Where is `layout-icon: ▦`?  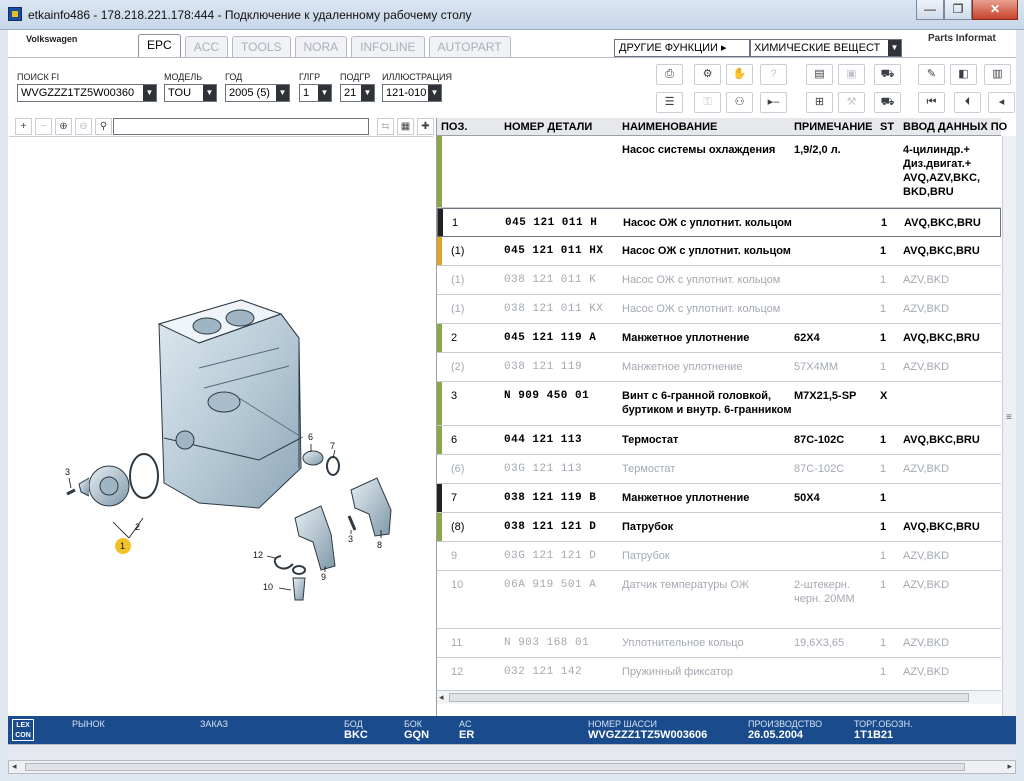 layout-icon: ▦ is located at coordinates (405, 126).